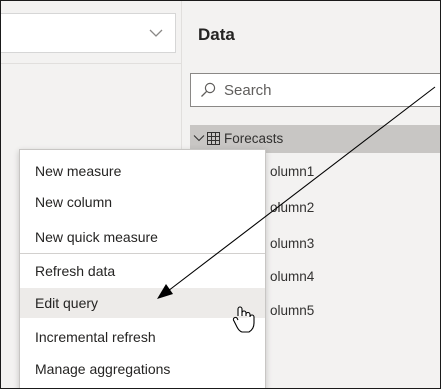 Image resolution: width=441 pixels, height=389 pixels. Describe the element at coordinates (142, 171) in the screenshot. I see `menu-item-new-measure: New measure` at that location.